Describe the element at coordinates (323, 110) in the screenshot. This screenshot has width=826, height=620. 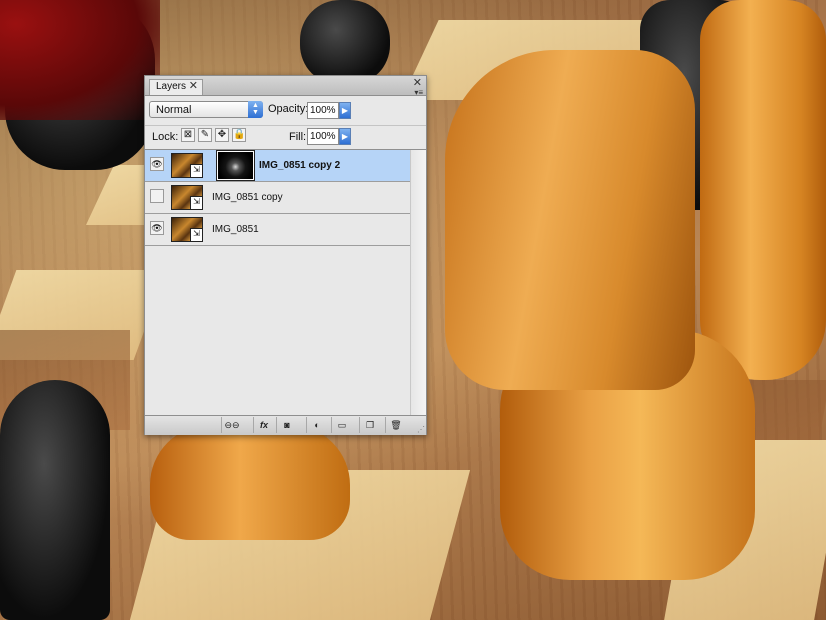
I see `opacity-field: 100%` at that location.